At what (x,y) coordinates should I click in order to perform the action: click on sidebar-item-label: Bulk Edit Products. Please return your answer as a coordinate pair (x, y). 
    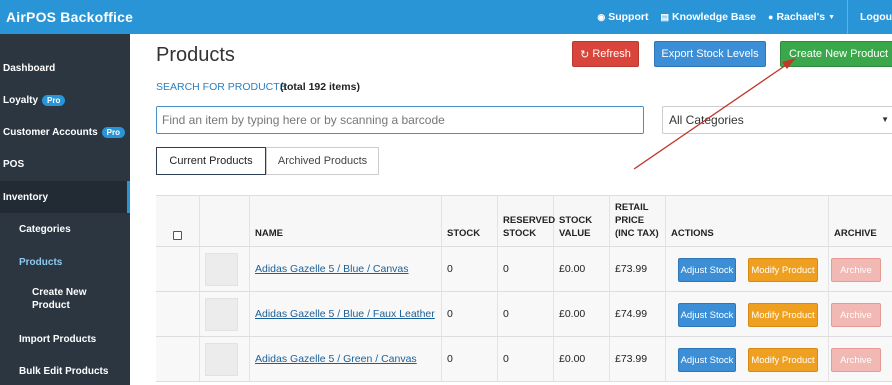
    Looking at the image, I should click on (64, 371).